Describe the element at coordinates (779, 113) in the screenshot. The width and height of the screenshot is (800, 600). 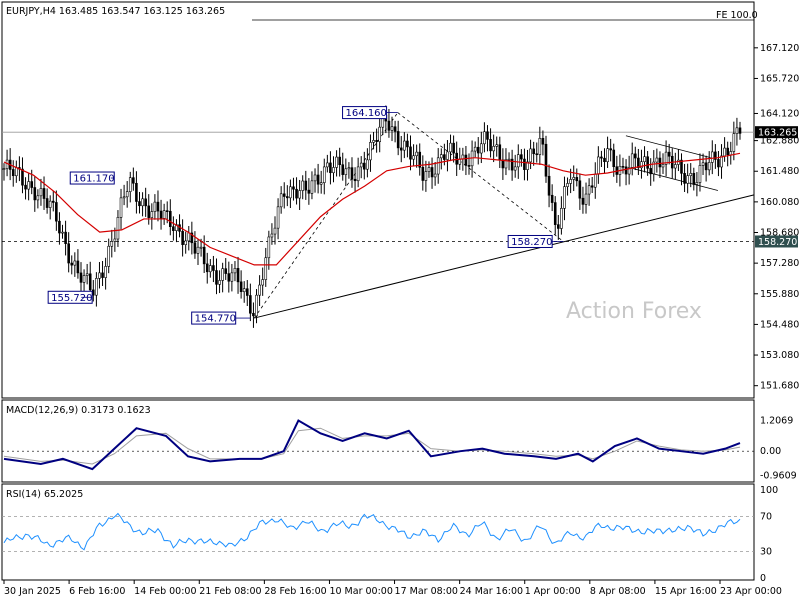
I see `price-tick-label: 164.120` at that location.